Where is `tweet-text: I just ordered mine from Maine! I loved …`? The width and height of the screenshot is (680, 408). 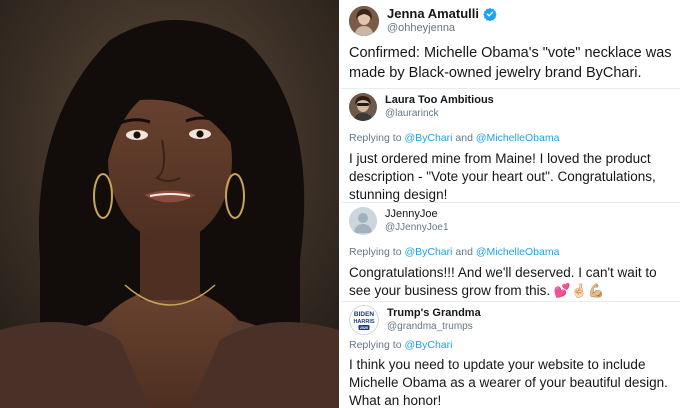 tweet-text: I just ordered mine from Maine! I loved … is located at coordinates (502, 177).